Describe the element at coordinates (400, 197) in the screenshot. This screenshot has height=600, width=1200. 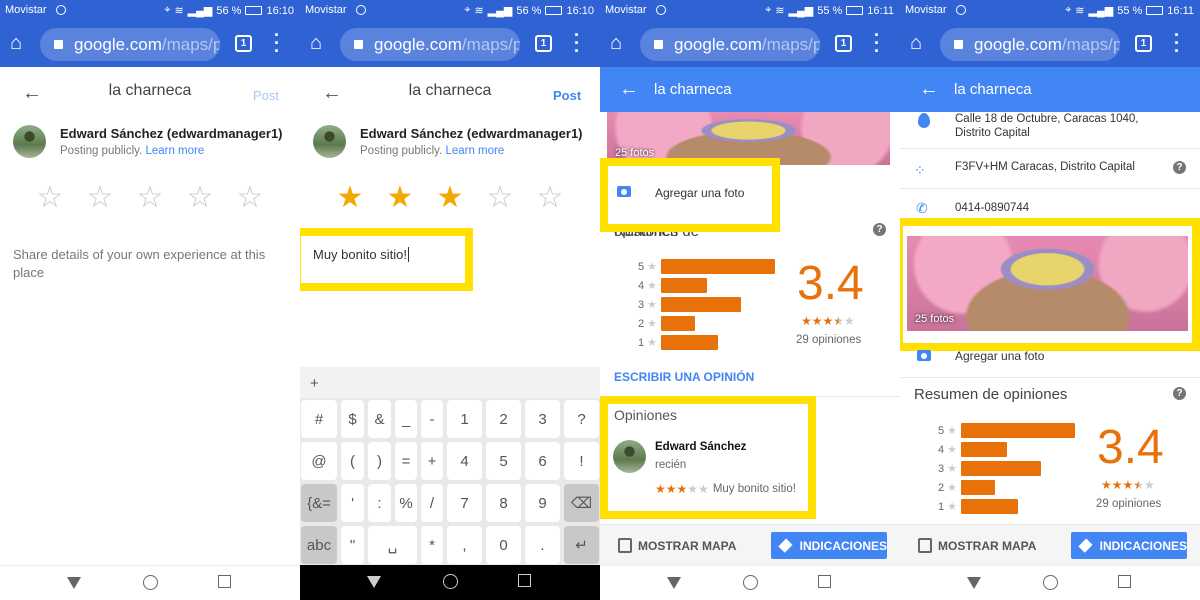
I see `star-2: ★` at that location.